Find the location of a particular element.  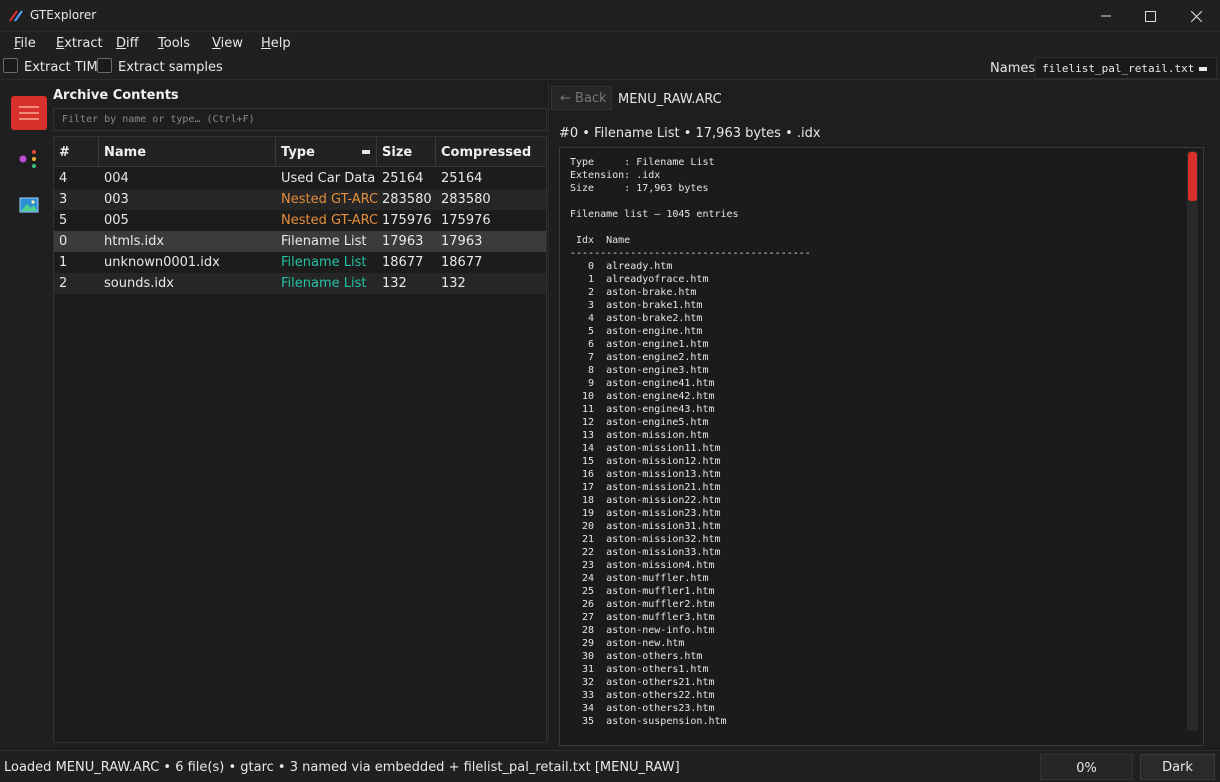

cell-compressed: 283580 is located at coordinates (466, 199).